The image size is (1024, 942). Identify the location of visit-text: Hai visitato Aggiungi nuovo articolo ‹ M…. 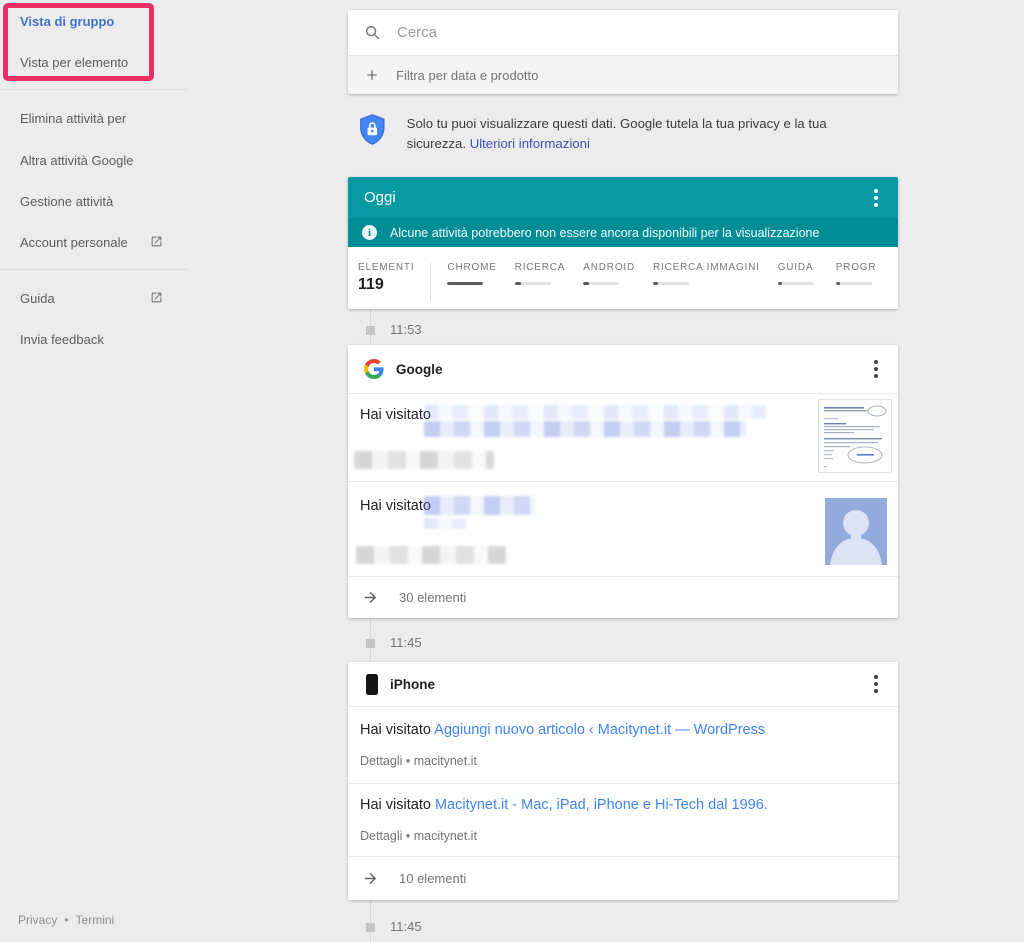
(563, 730).